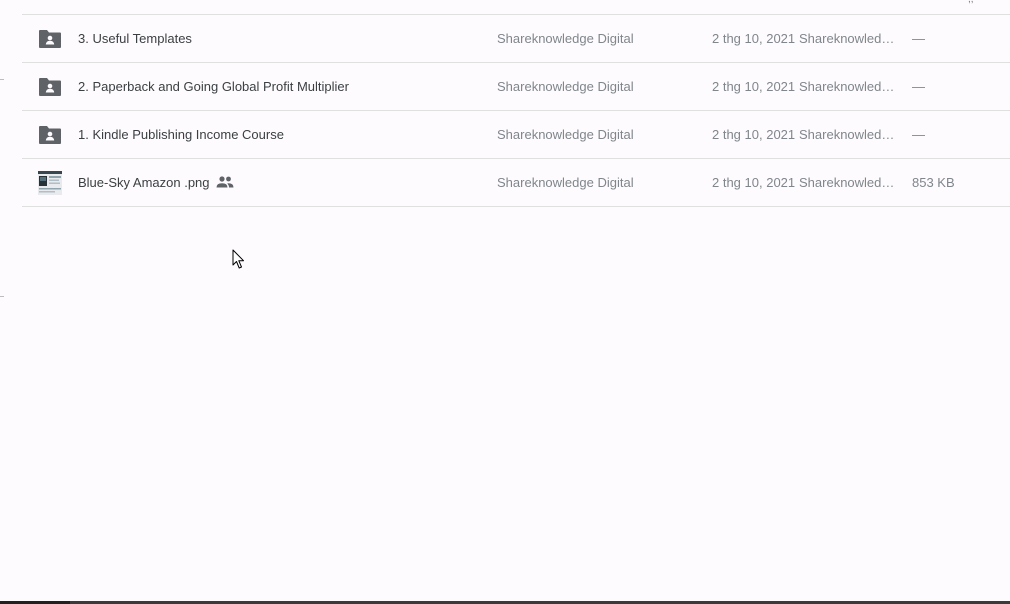 This screenshot has width=1010, height=604. I want to click on image-thumbnail-icon, so click(50, 183).